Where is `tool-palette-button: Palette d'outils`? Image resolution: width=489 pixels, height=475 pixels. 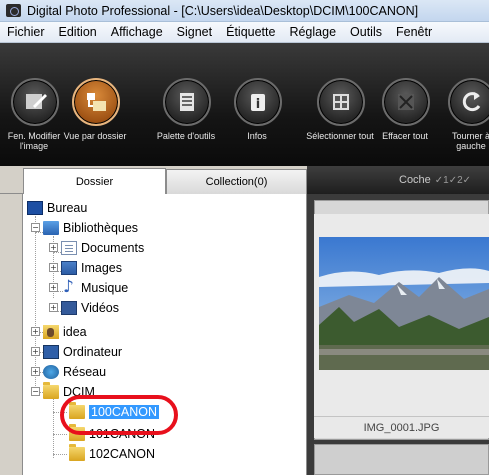 tool-palette-button: Palette d'outils is located at coordinates (186, 105).